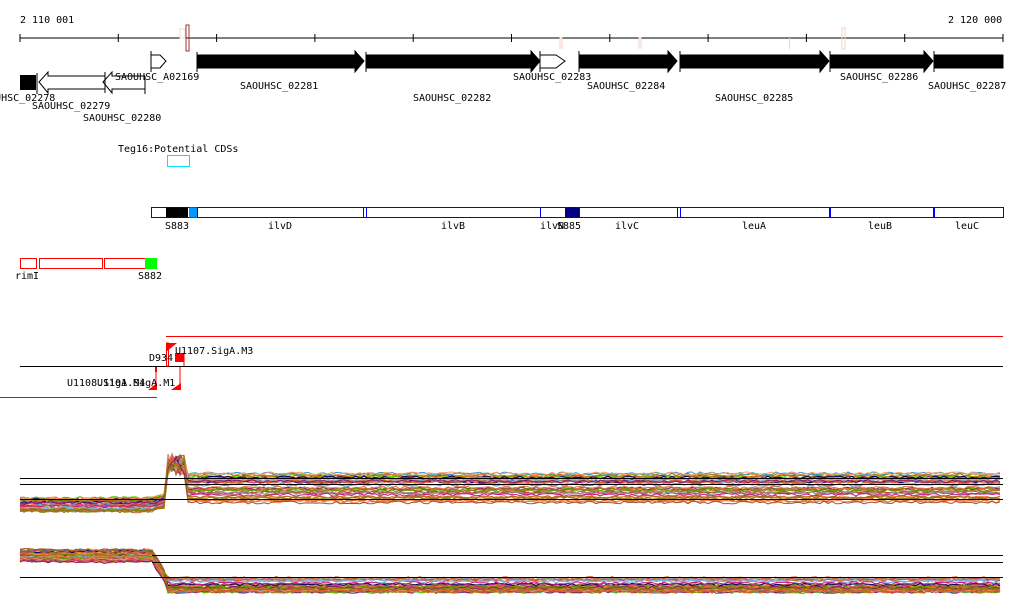 This screenshot has width=1024, height=611. What do you see at coordinates (967, 226) in the screenshot?
I see `feature-label: leuC` at bounding box center [967, 226].